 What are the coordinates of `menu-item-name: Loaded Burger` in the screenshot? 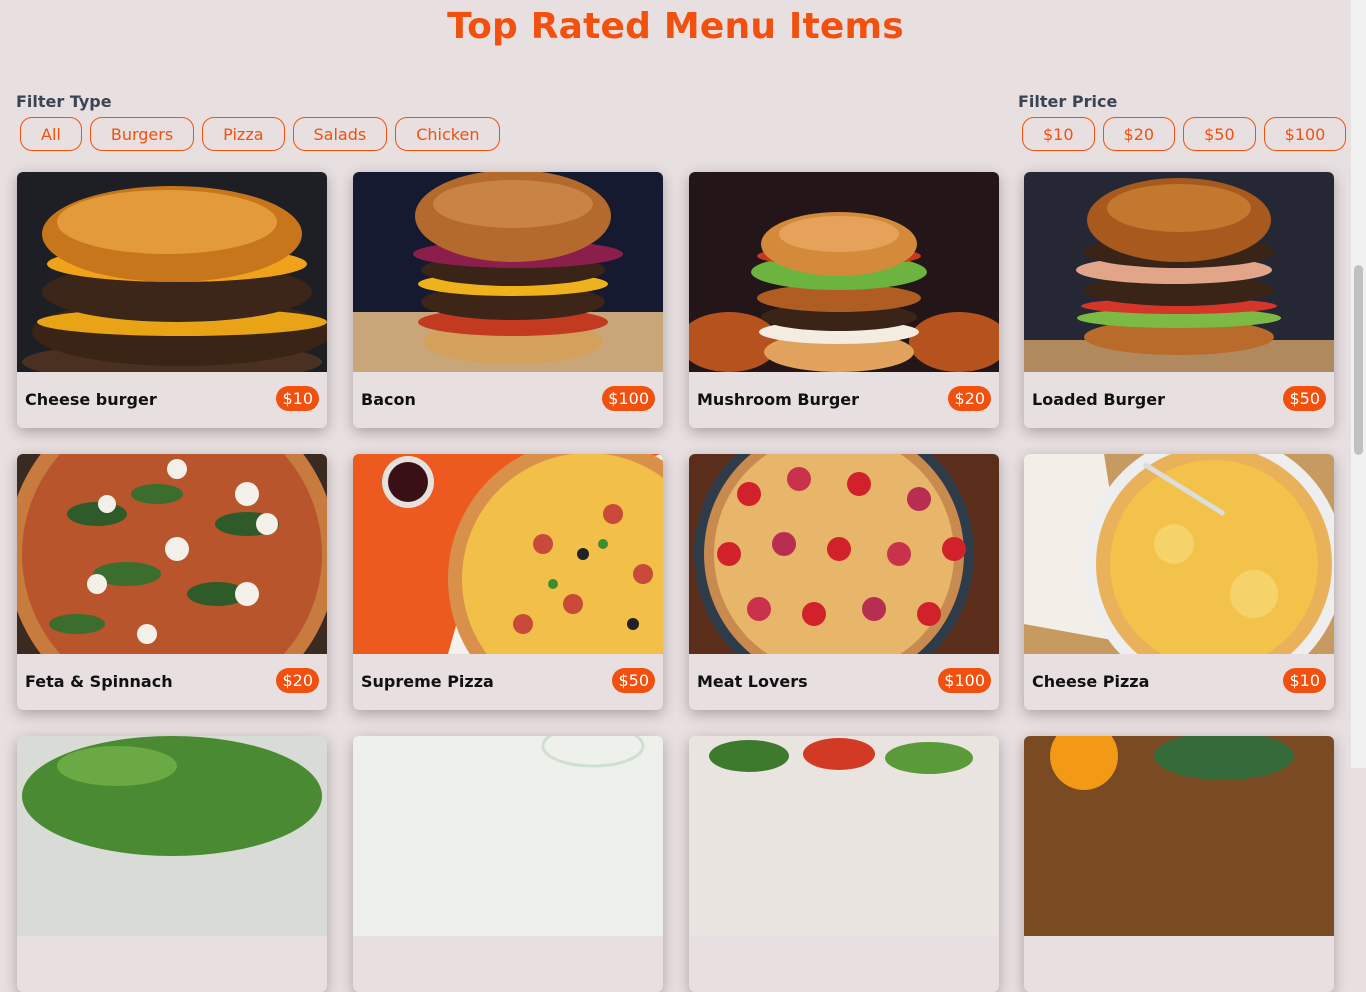 It's located at (1098, 399).